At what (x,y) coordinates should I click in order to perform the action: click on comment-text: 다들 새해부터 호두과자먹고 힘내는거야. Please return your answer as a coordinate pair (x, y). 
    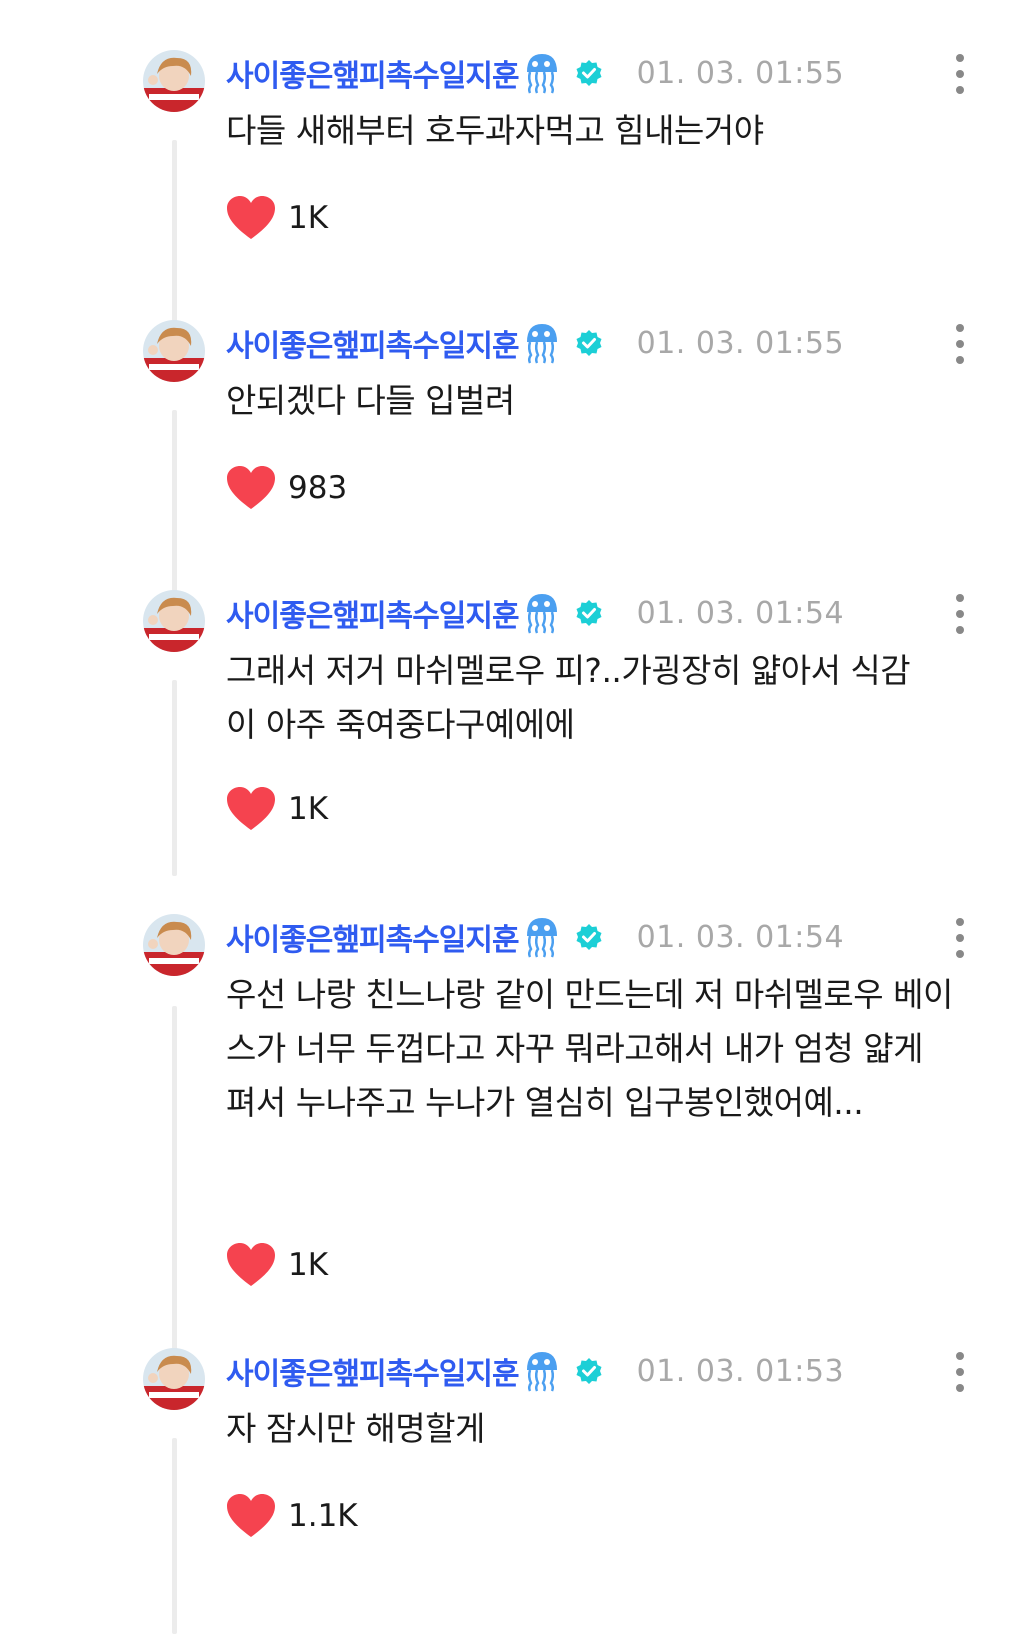
    Looking at the image, I should click on (495, 130).